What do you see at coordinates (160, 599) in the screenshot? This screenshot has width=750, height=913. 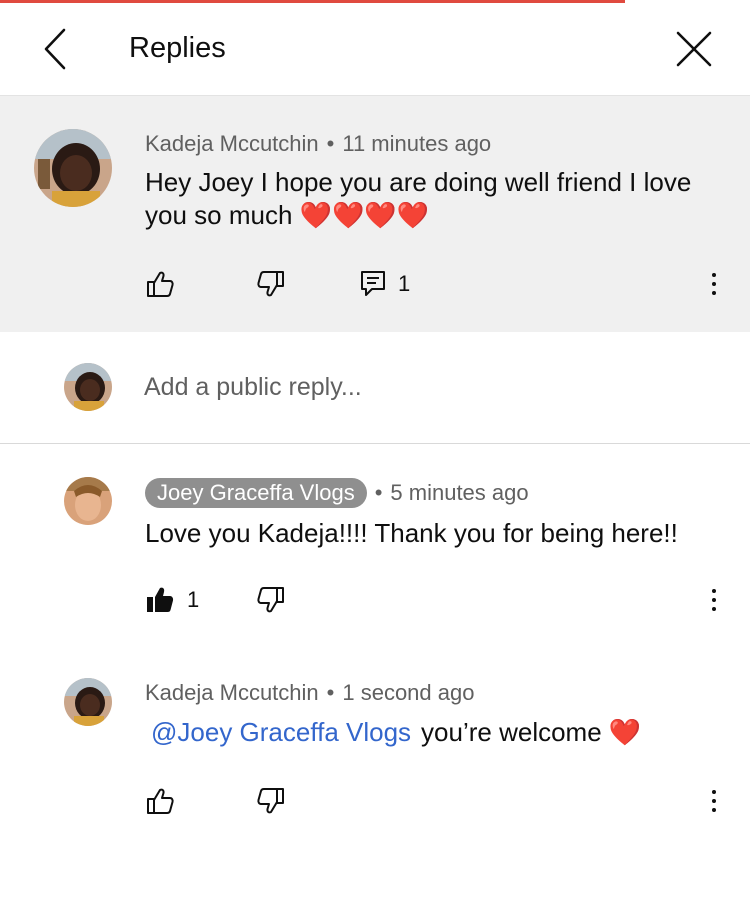 I see `thumbs-up-filled-icon` at bounding box center [160, 599].